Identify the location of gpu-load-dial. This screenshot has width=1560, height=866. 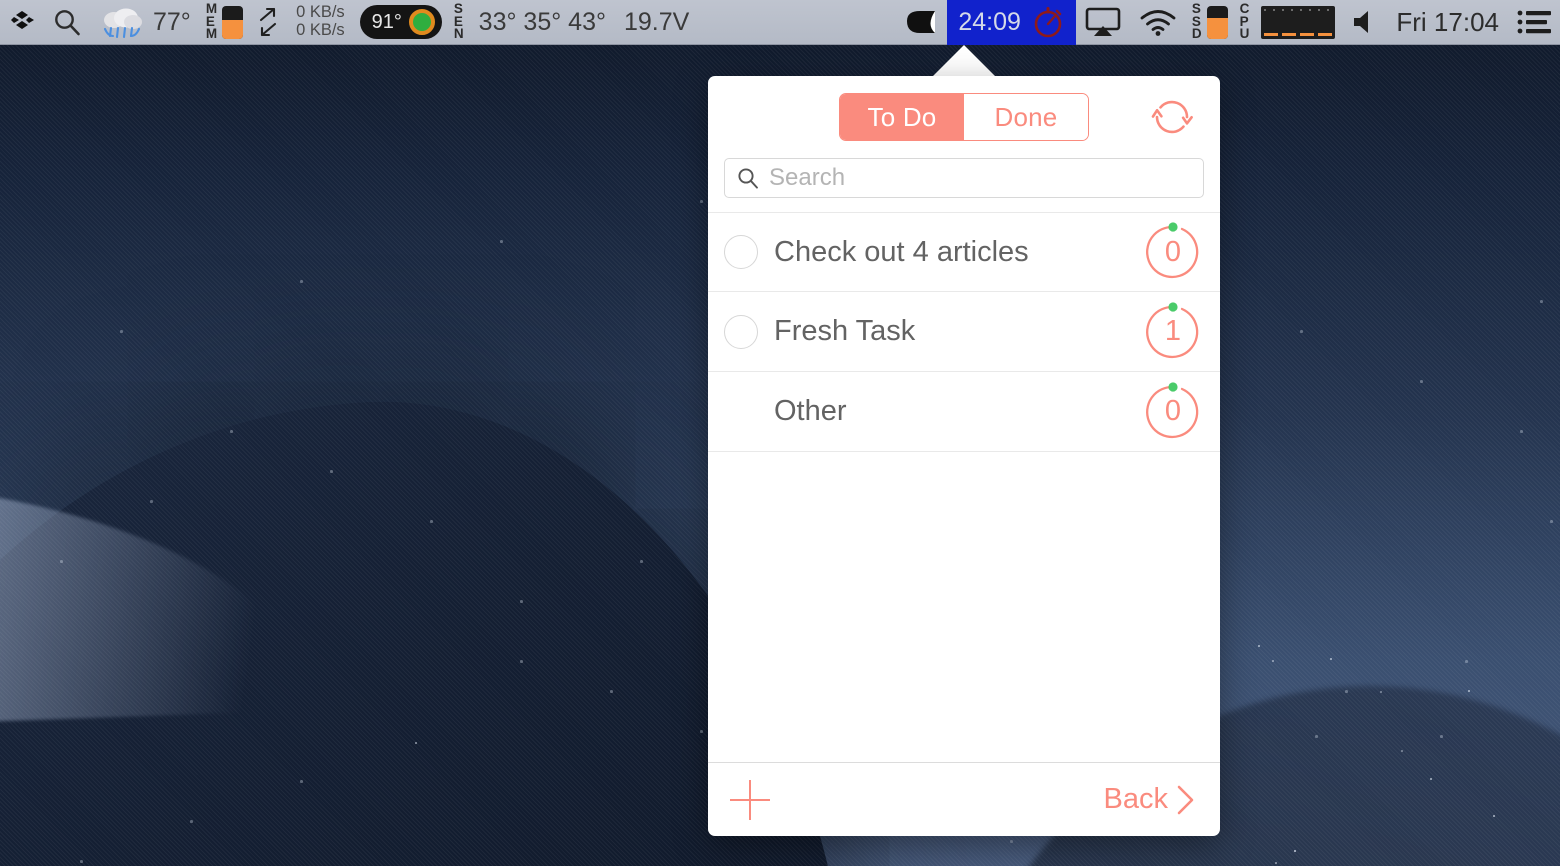
(421, 22).